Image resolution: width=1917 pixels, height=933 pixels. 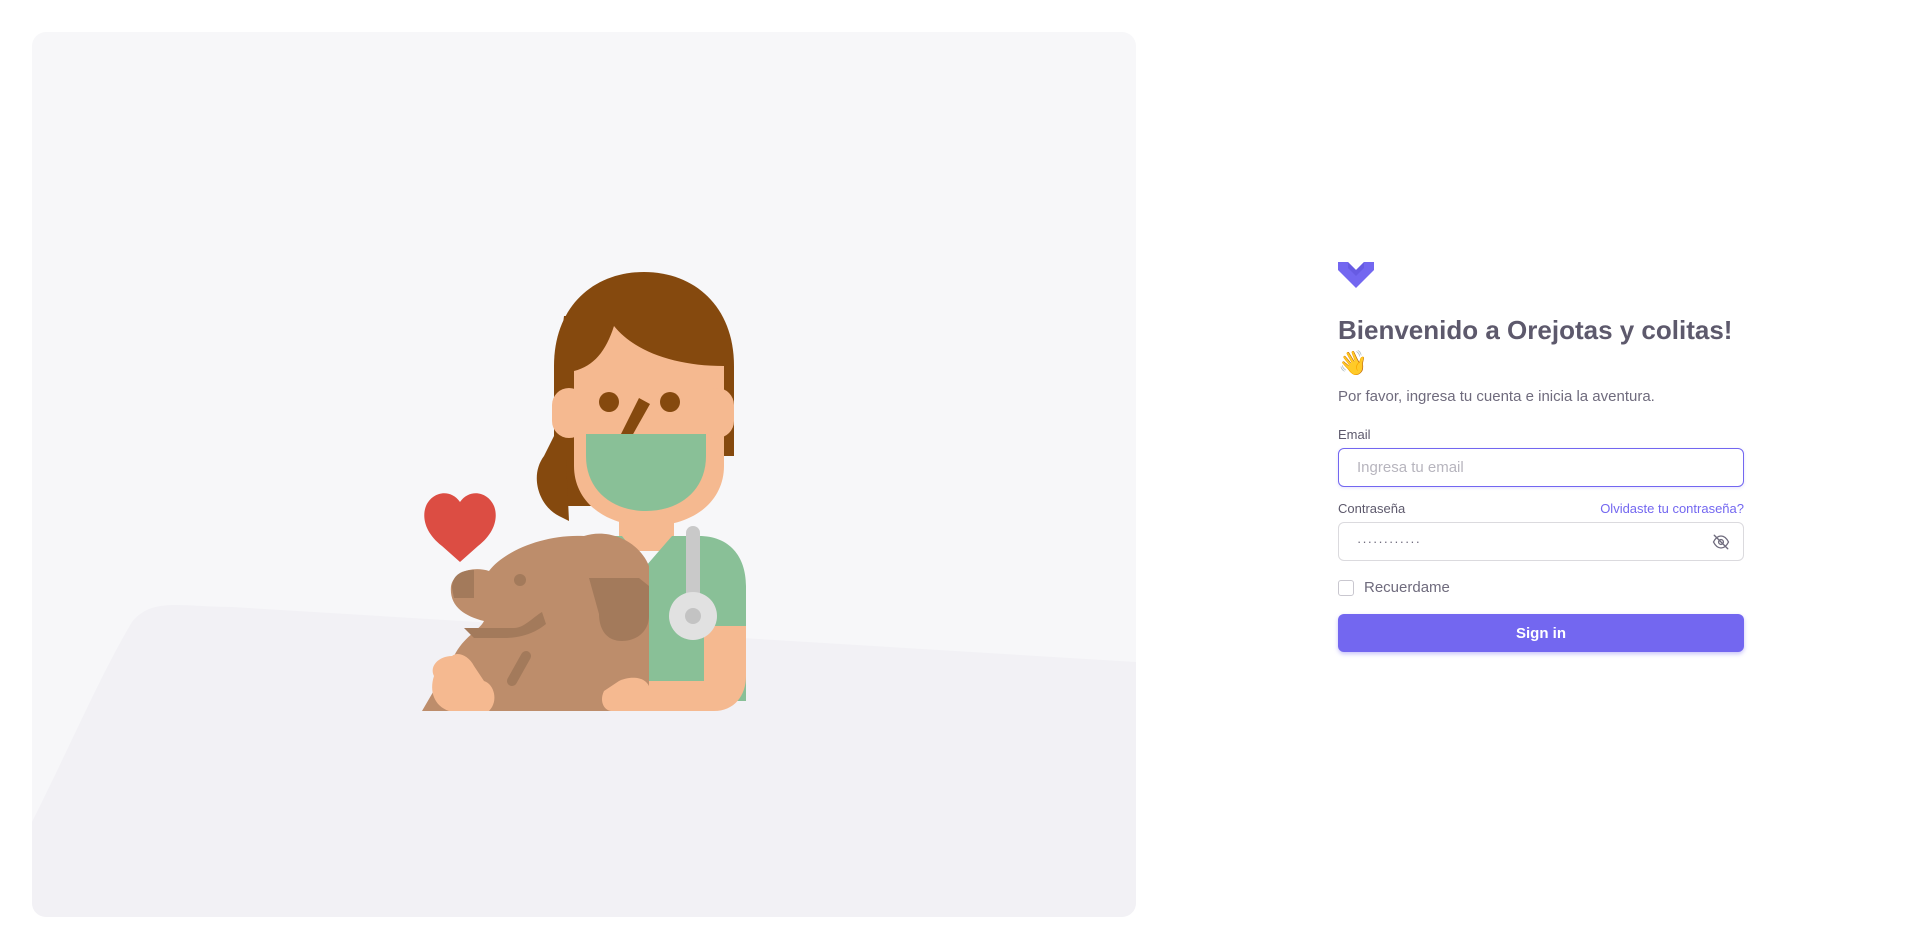 What do you see at coordinates (1672, 508) in the screenshot?
I see `forgot-password-link: Olvidaste tu contraseña?` at bounding box center [1672, 508].